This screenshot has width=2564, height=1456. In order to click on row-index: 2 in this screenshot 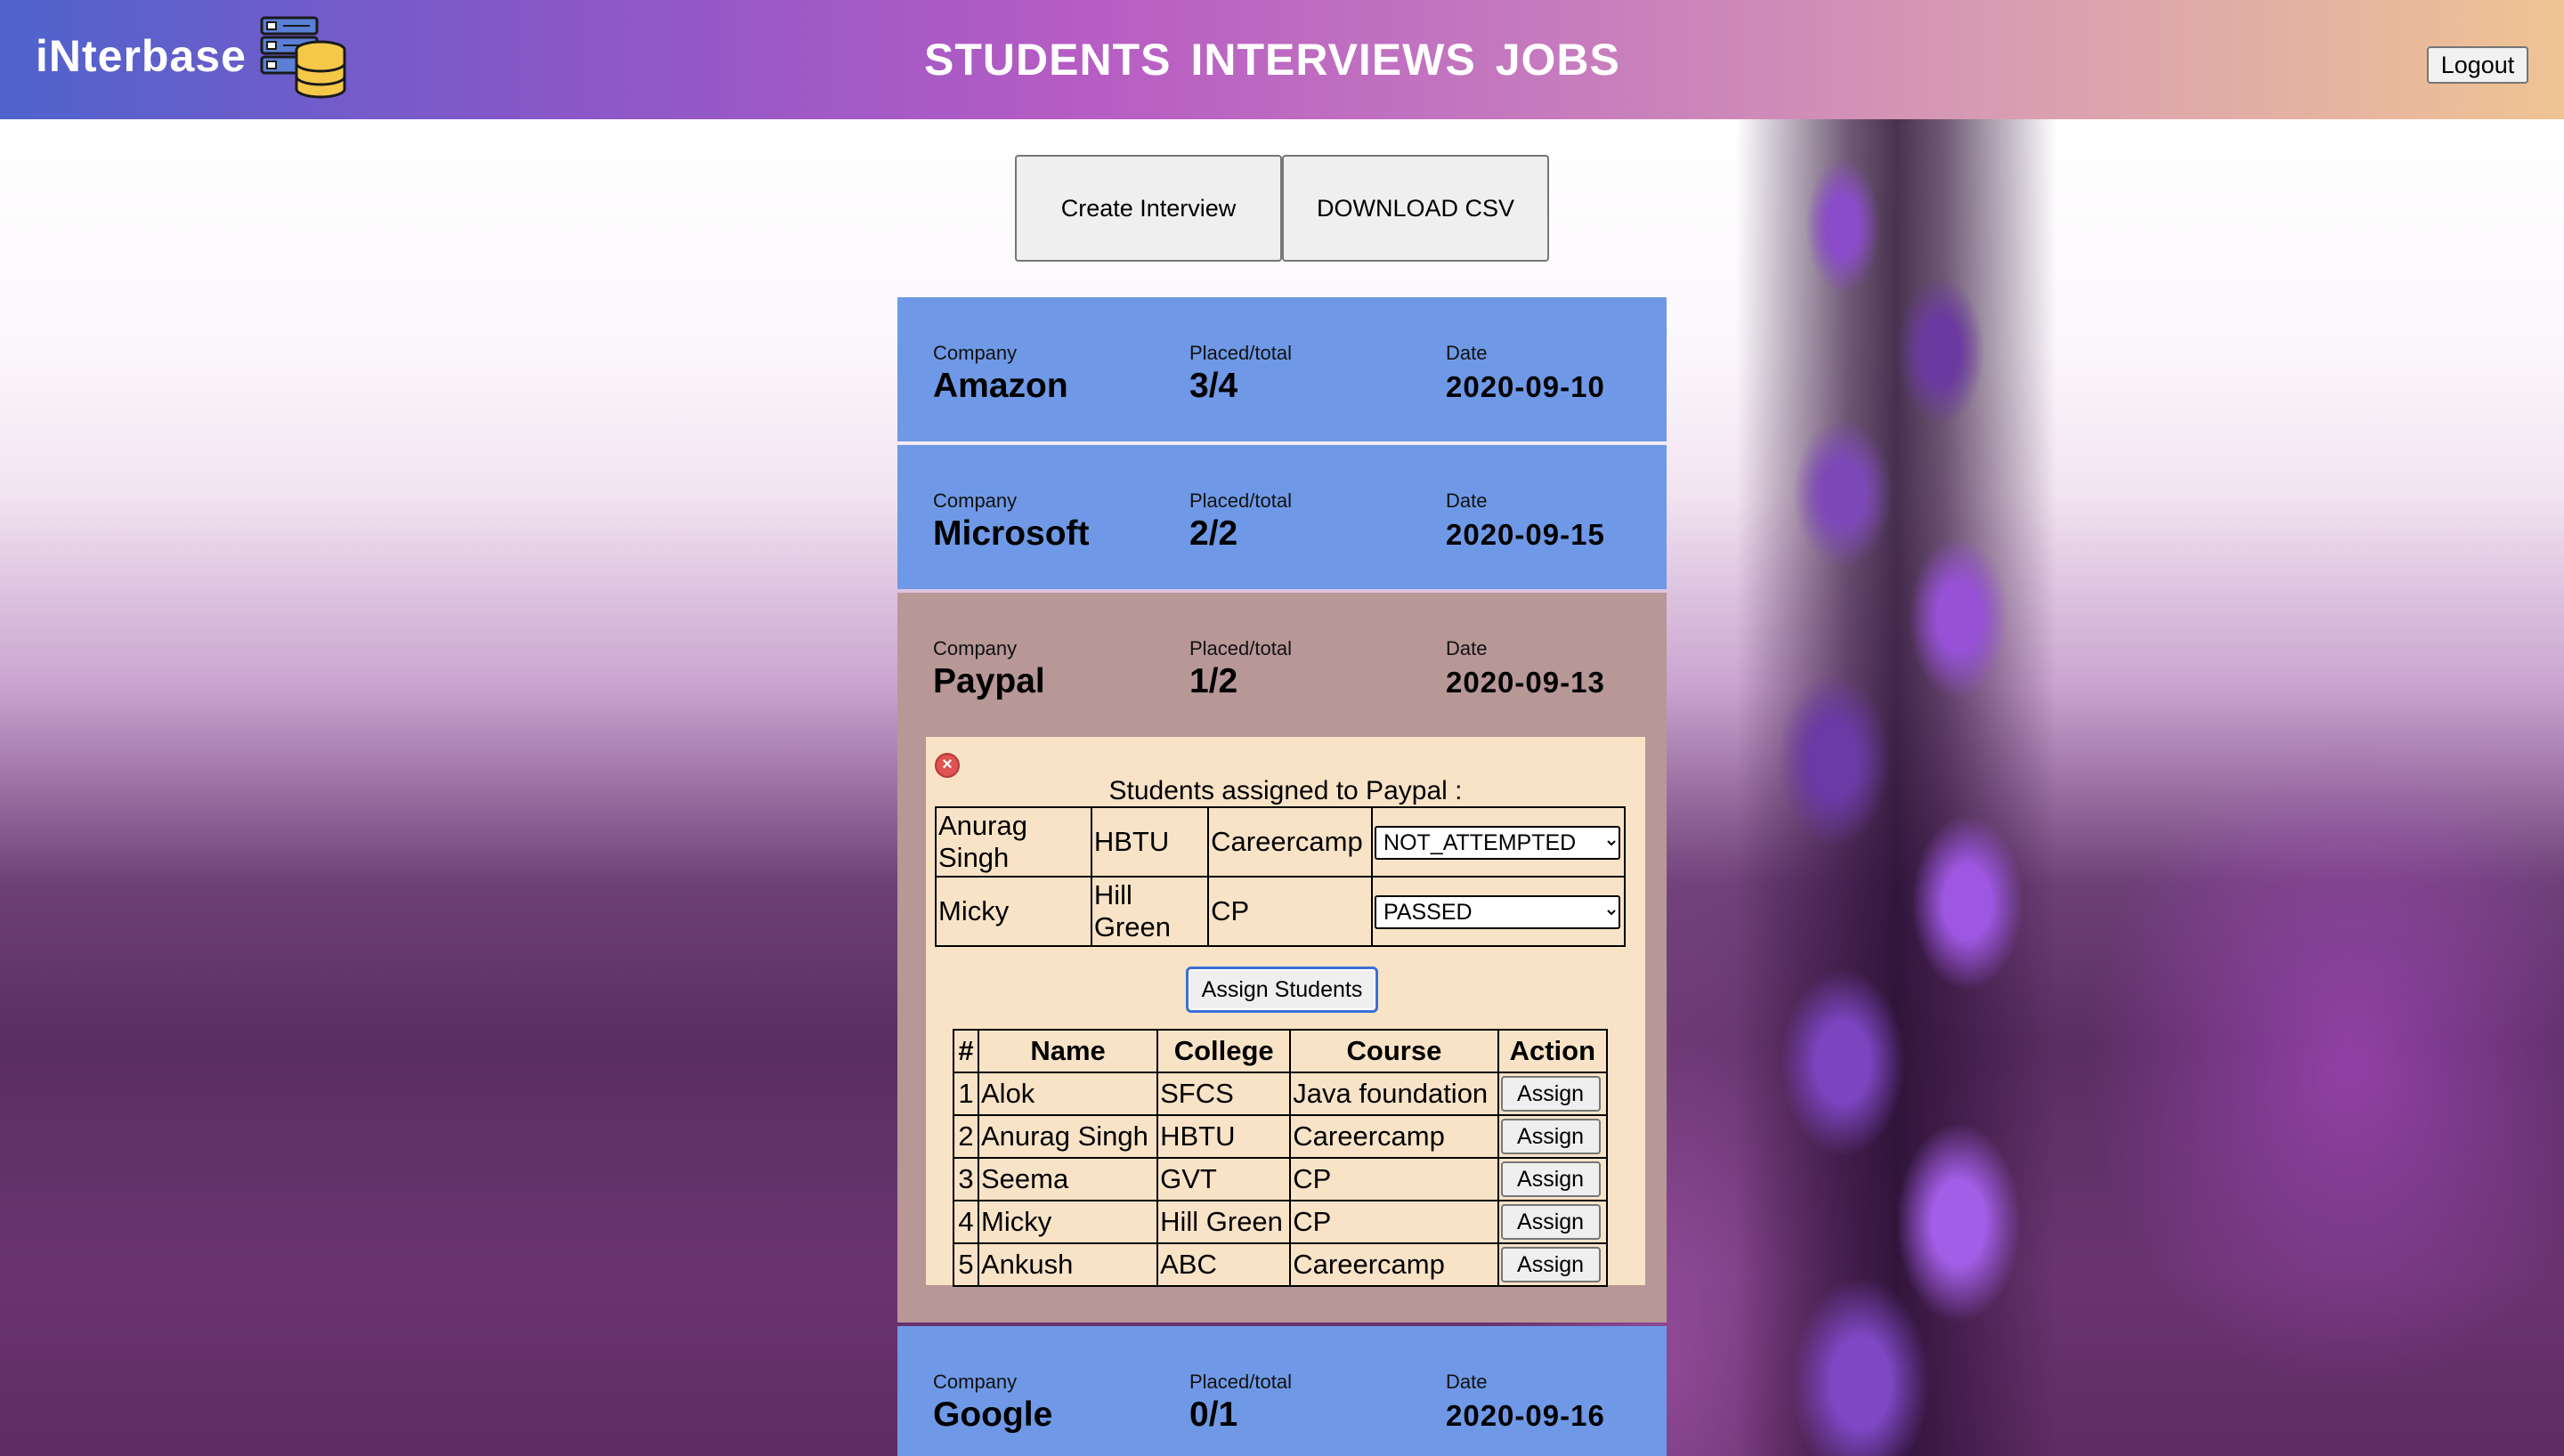, I will do `click(966, 1136)`.